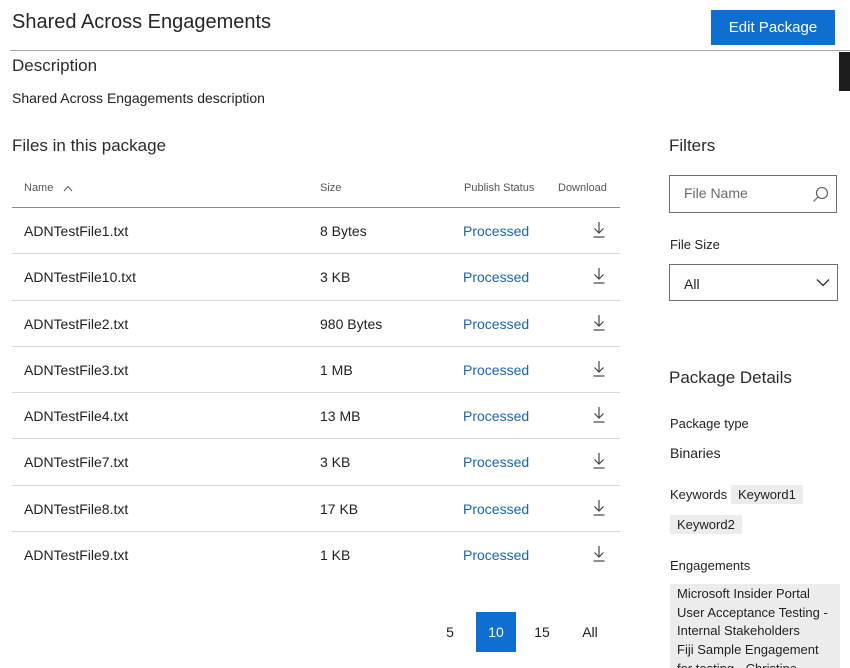 The width and height of the screenshot is (850, 668). Describe the element at coordinates (699, 494) in the screenshot. I see `keywords-label: Keywords` at that location.